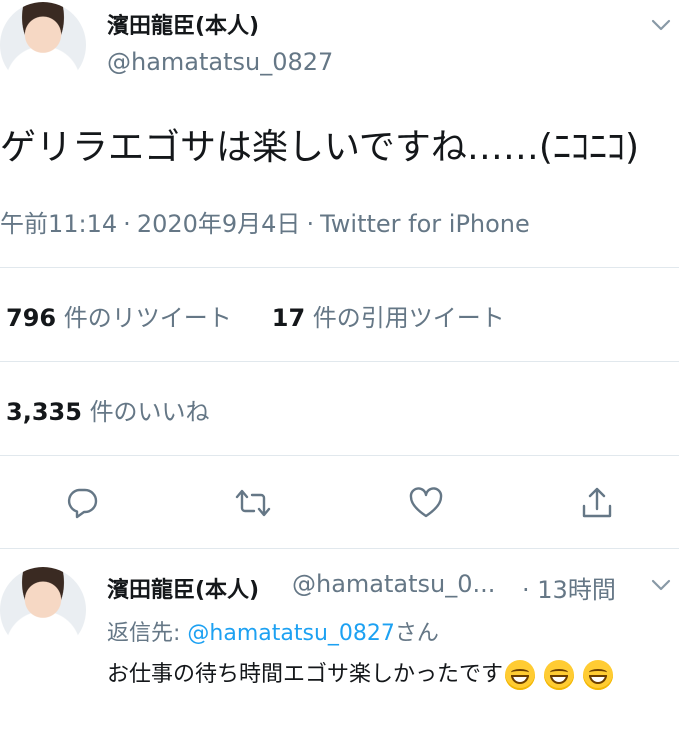 The image size is (679, 732). I want to click on like-count: 3,335, so click(44, 412).